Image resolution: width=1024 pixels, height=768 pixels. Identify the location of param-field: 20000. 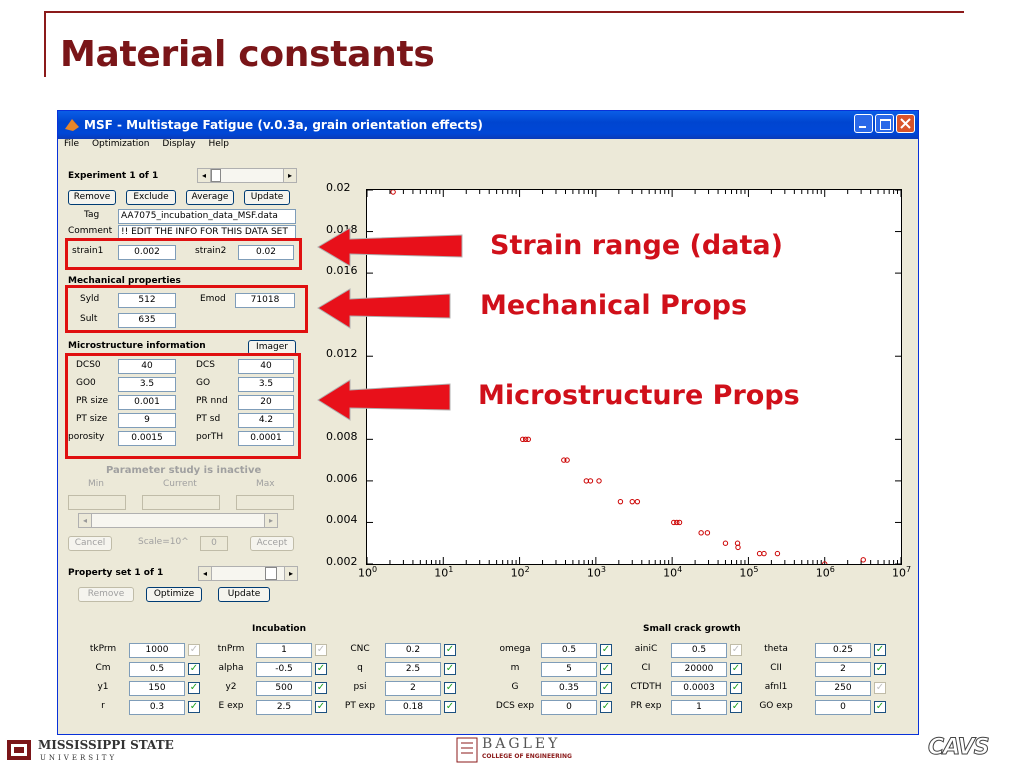
(699, 669).